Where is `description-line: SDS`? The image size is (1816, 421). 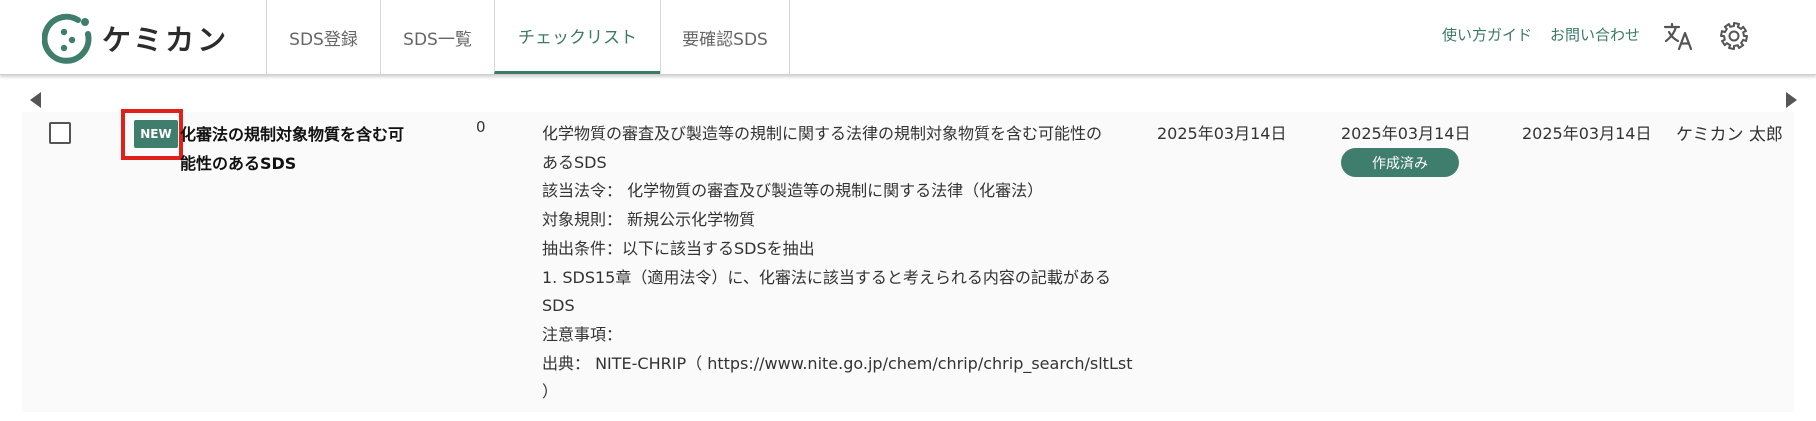 description-line: SDS is located at coordinates (558, 306).